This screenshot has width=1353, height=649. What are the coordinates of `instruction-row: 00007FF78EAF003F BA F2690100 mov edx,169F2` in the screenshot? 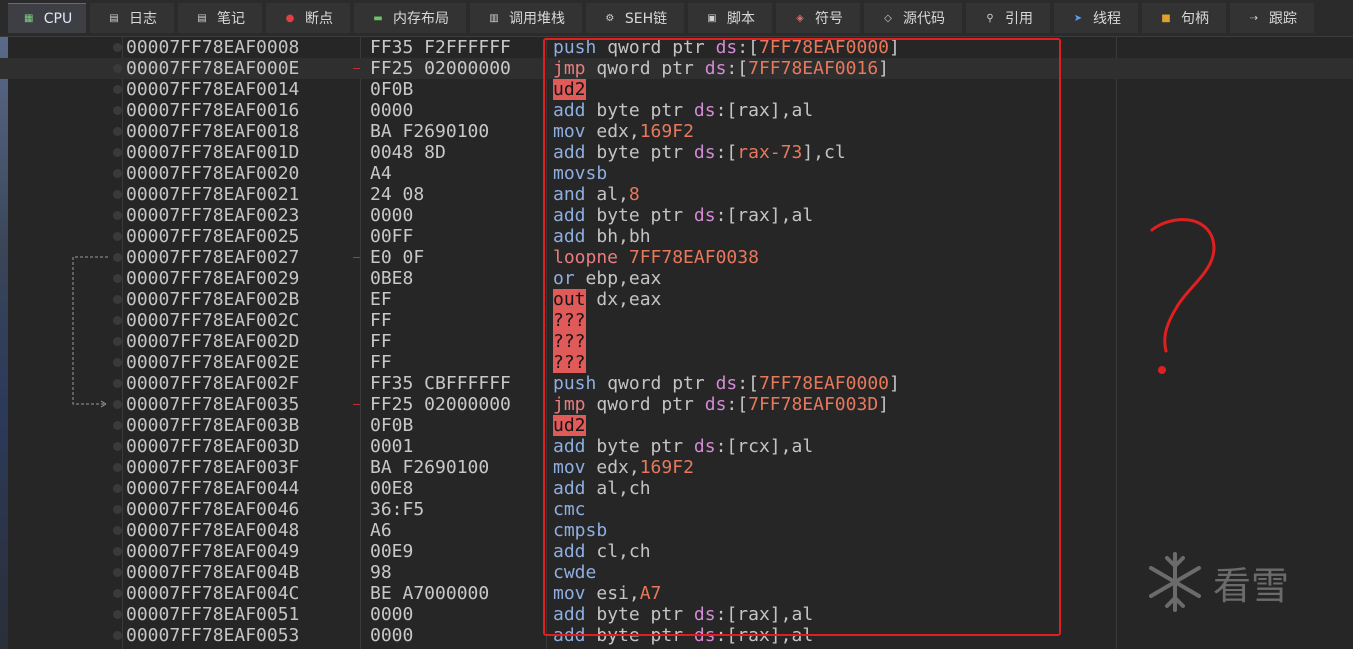 It's located at (676, 467).